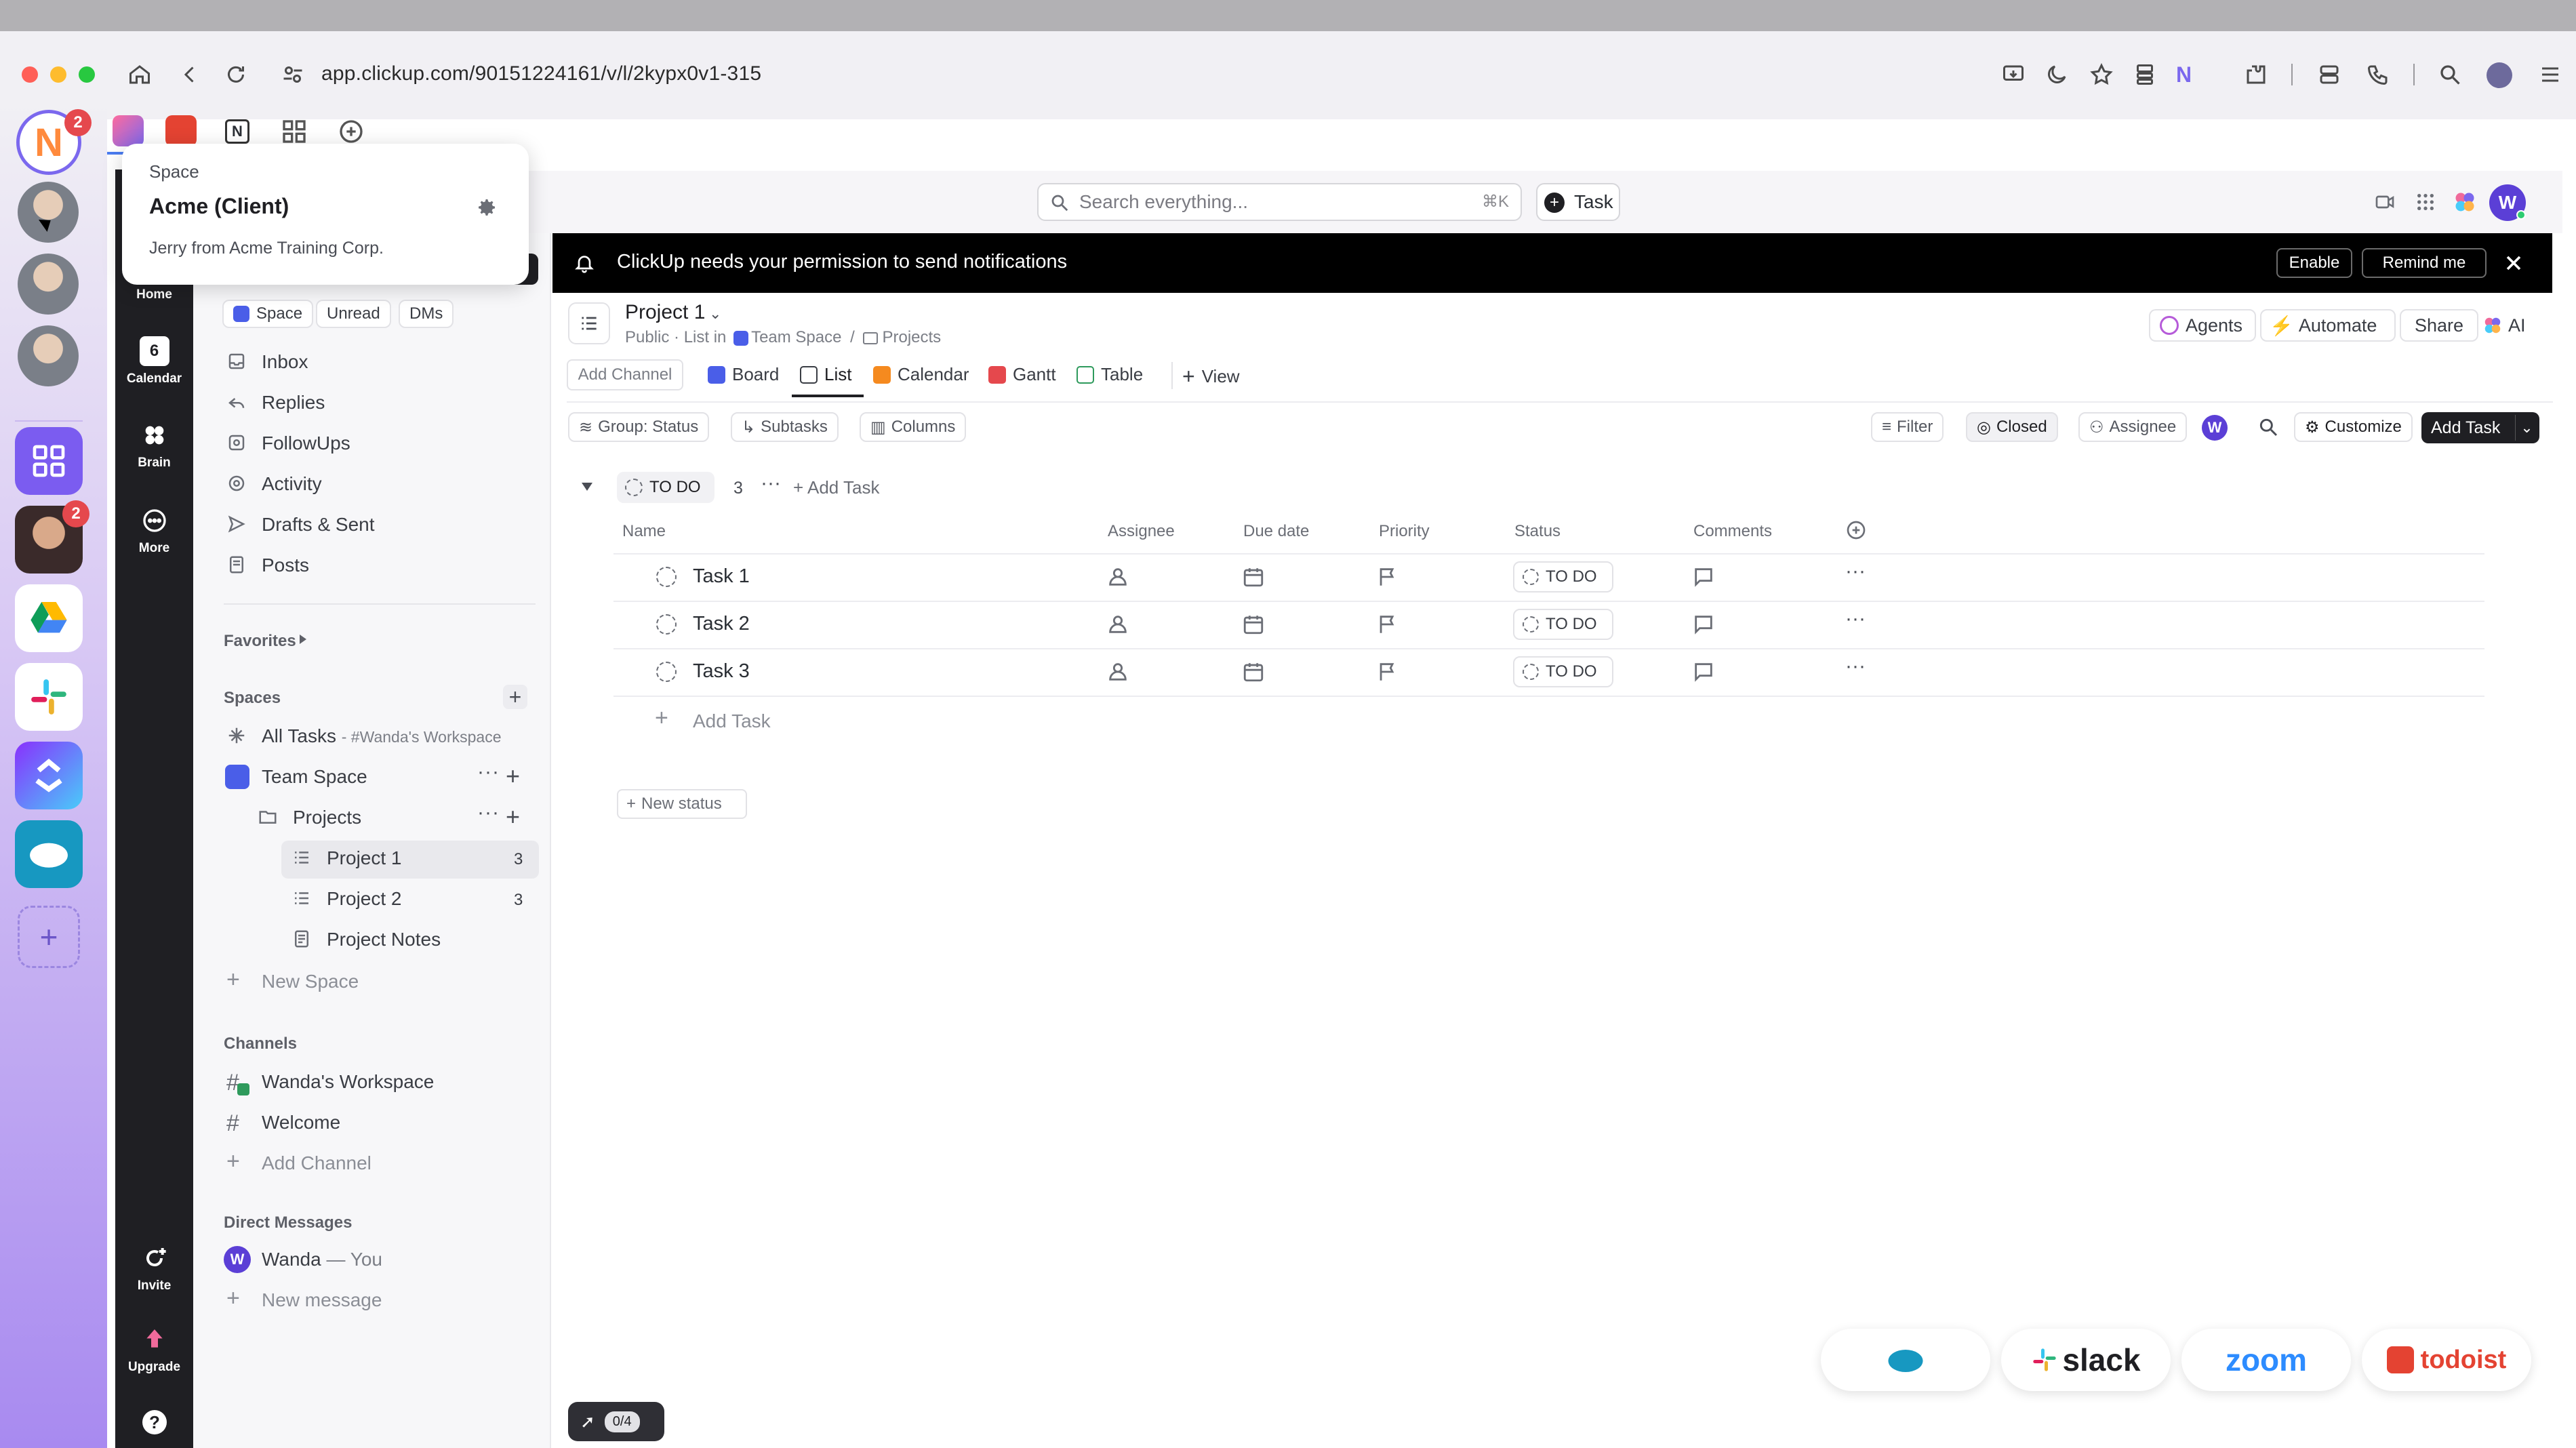  Describe the element at coordinates (2385, 202) in the screenshot. I see `video-icon` at that location.